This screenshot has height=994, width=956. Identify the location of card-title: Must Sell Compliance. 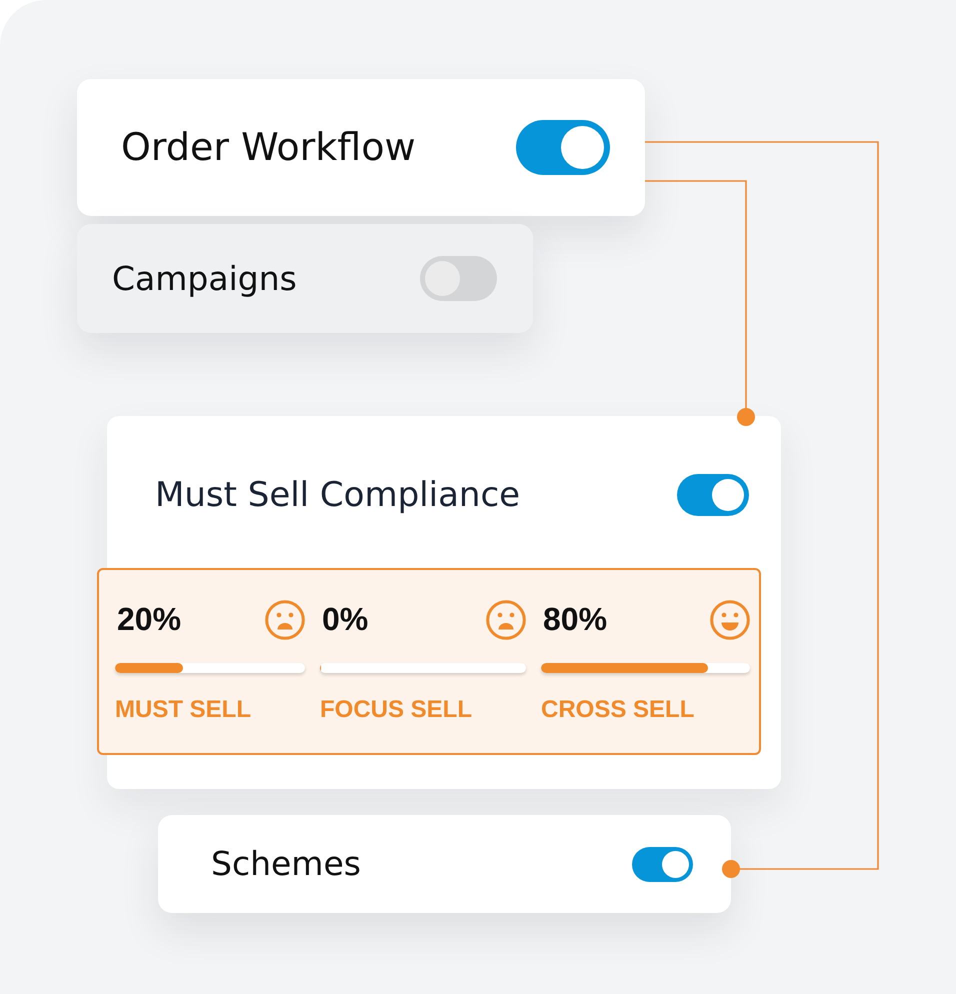
(337, 495).